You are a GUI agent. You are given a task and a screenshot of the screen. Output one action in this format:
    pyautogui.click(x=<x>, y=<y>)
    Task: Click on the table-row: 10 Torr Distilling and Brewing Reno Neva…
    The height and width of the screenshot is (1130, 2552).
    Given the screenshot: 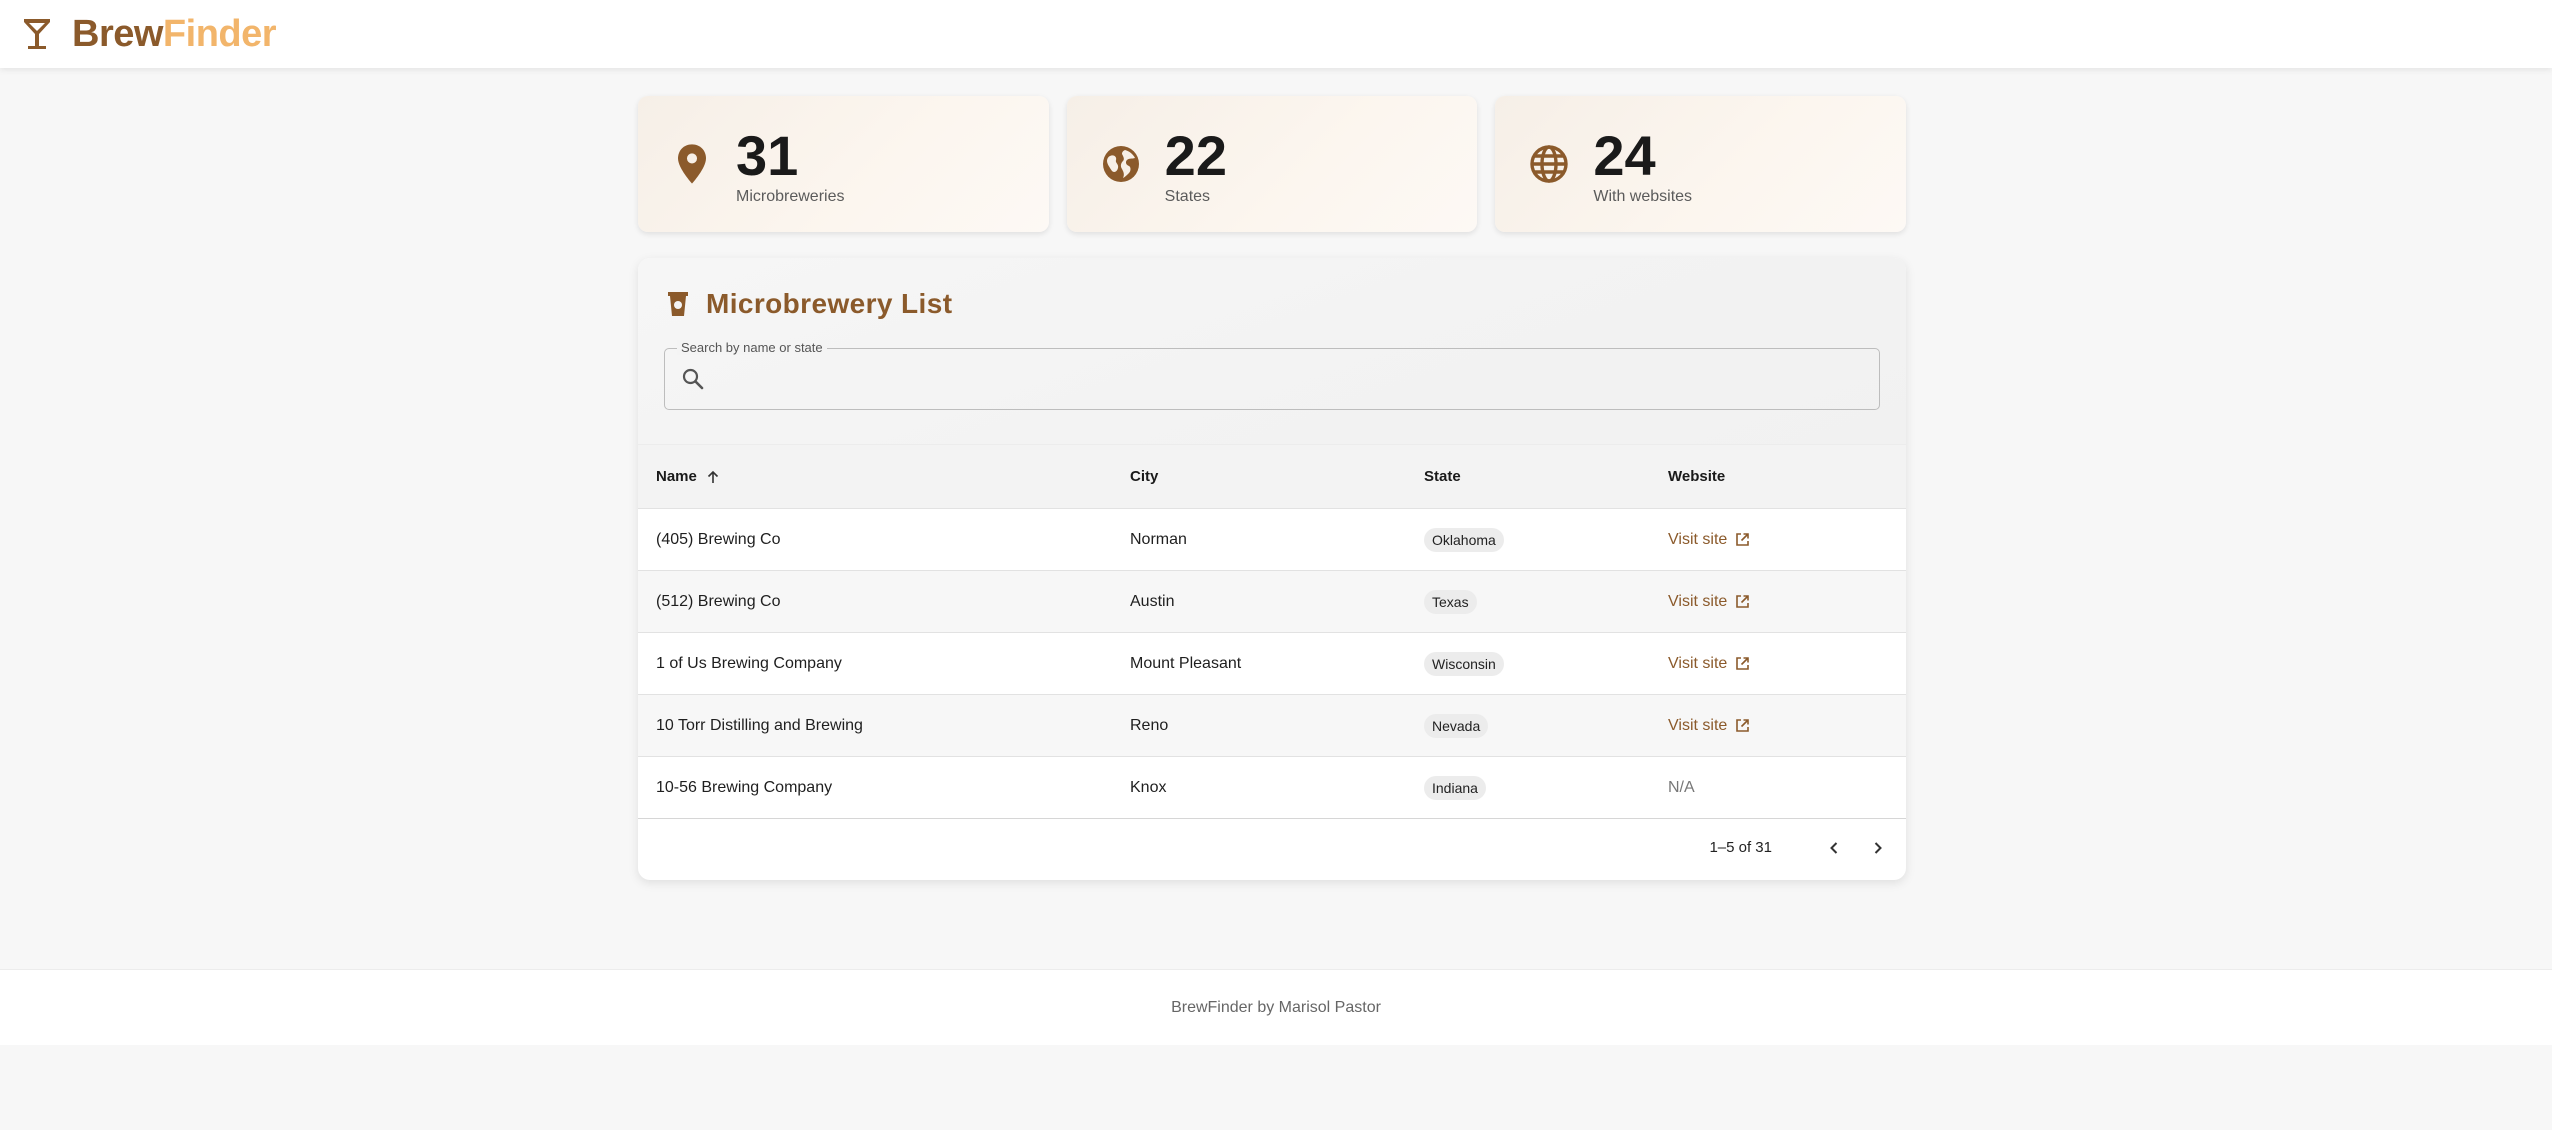 What is the action you would take?
    pyautogui.click(x=1272, y=725)
    